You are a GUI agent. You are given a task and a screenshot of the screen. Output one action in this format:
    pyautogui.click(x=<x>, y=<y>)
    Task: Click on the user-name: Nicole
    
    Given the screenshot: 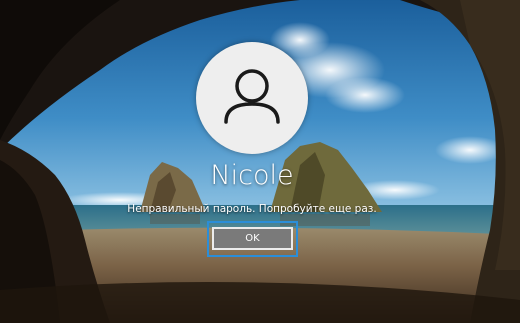 What is the action you would take?
    pyautogui.click(x=252, y=175)
    